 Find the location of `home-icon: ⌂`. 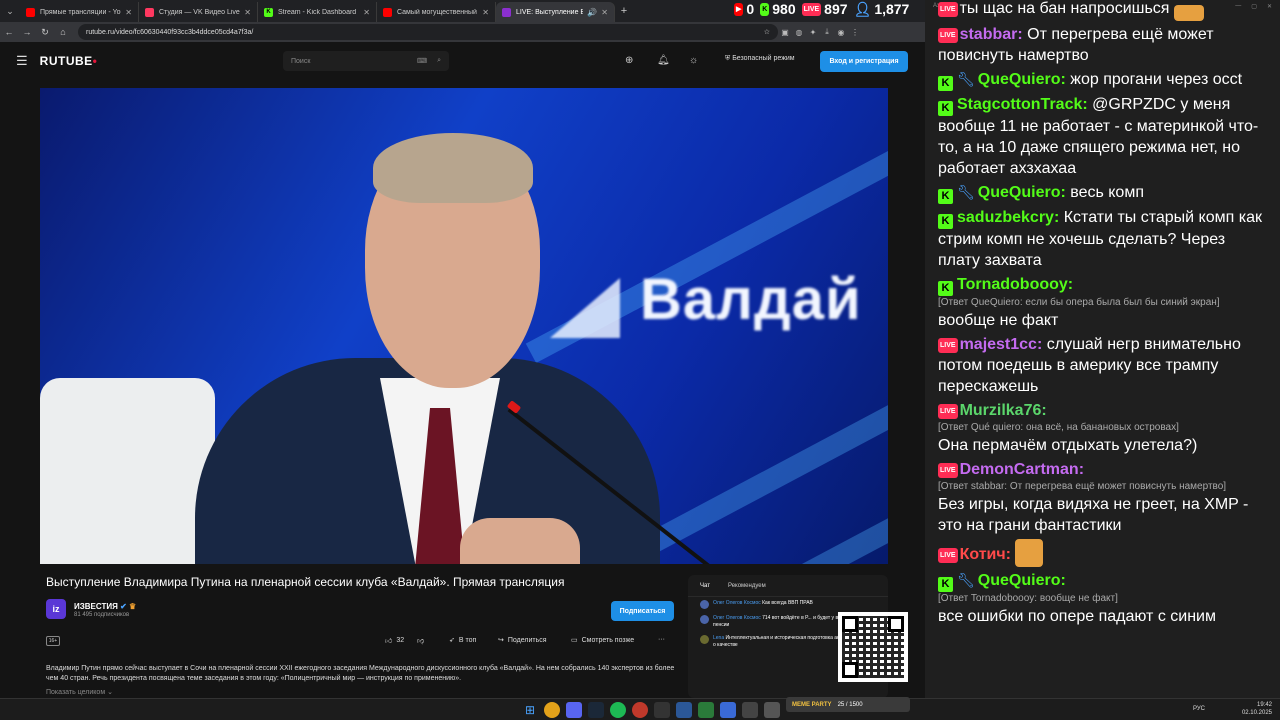

home-icon: ⌂ is located at coordinates (63, 32).